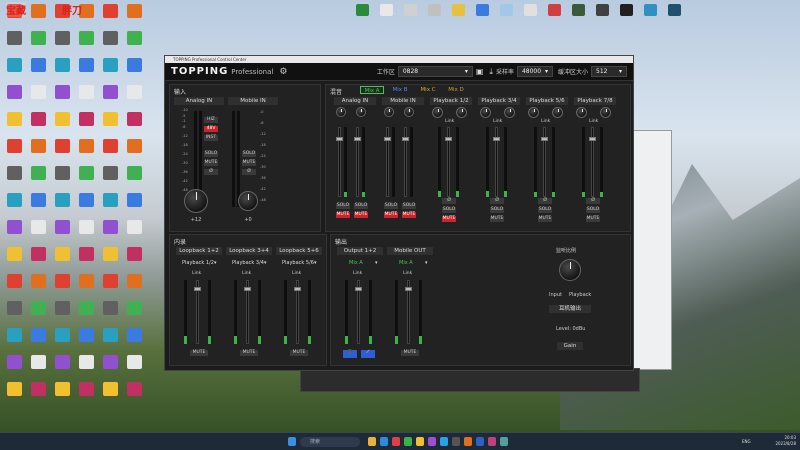 Image resolution: width=800 pixels, height=450 pixels. Describe the element at coordinates (480, 71) in the screenshot. I see `save-icon: ▣` at that location.